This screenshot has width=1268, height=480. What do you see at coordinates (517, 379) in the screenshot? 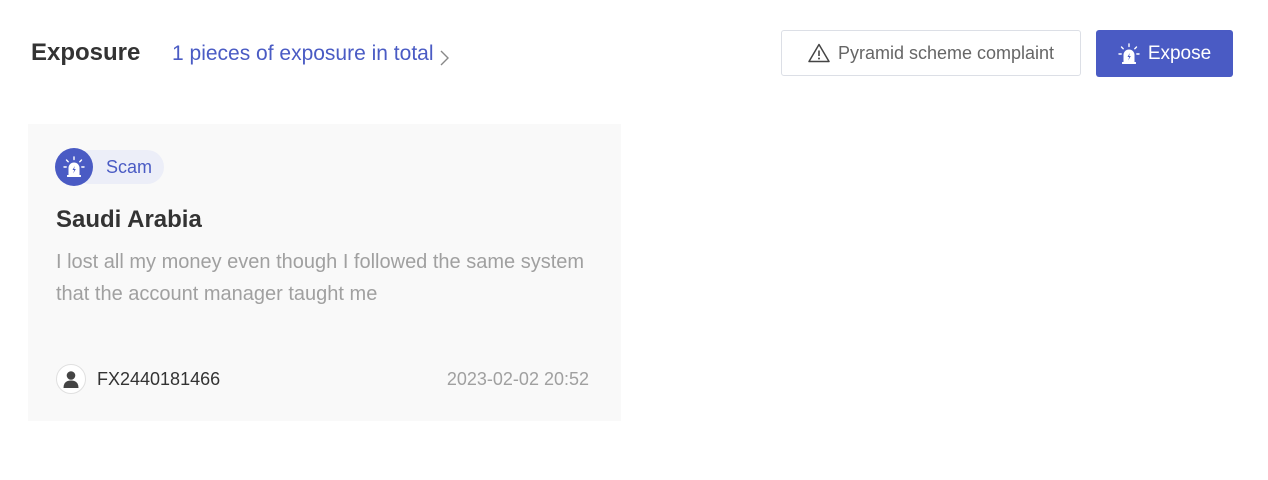
I see `card-timestamp: 2023-02-02 20:52` at bounding box center [517, 379].